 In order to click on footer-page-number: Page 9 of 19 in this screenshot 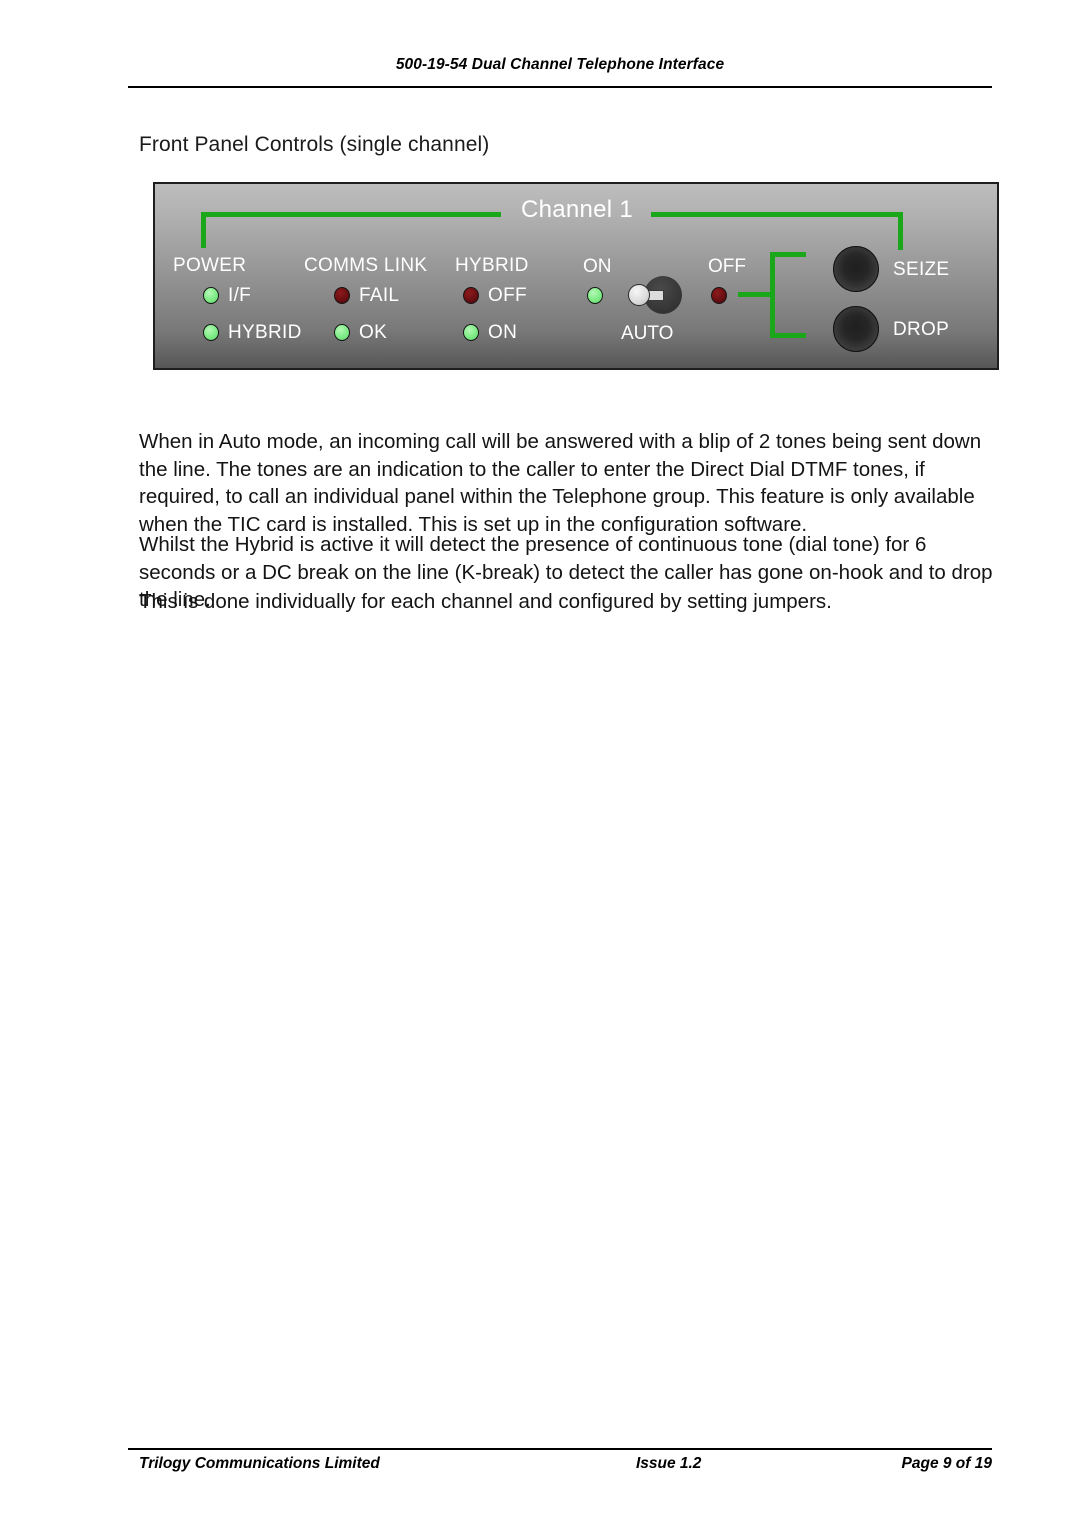, I will do `click(946, 1463)`.